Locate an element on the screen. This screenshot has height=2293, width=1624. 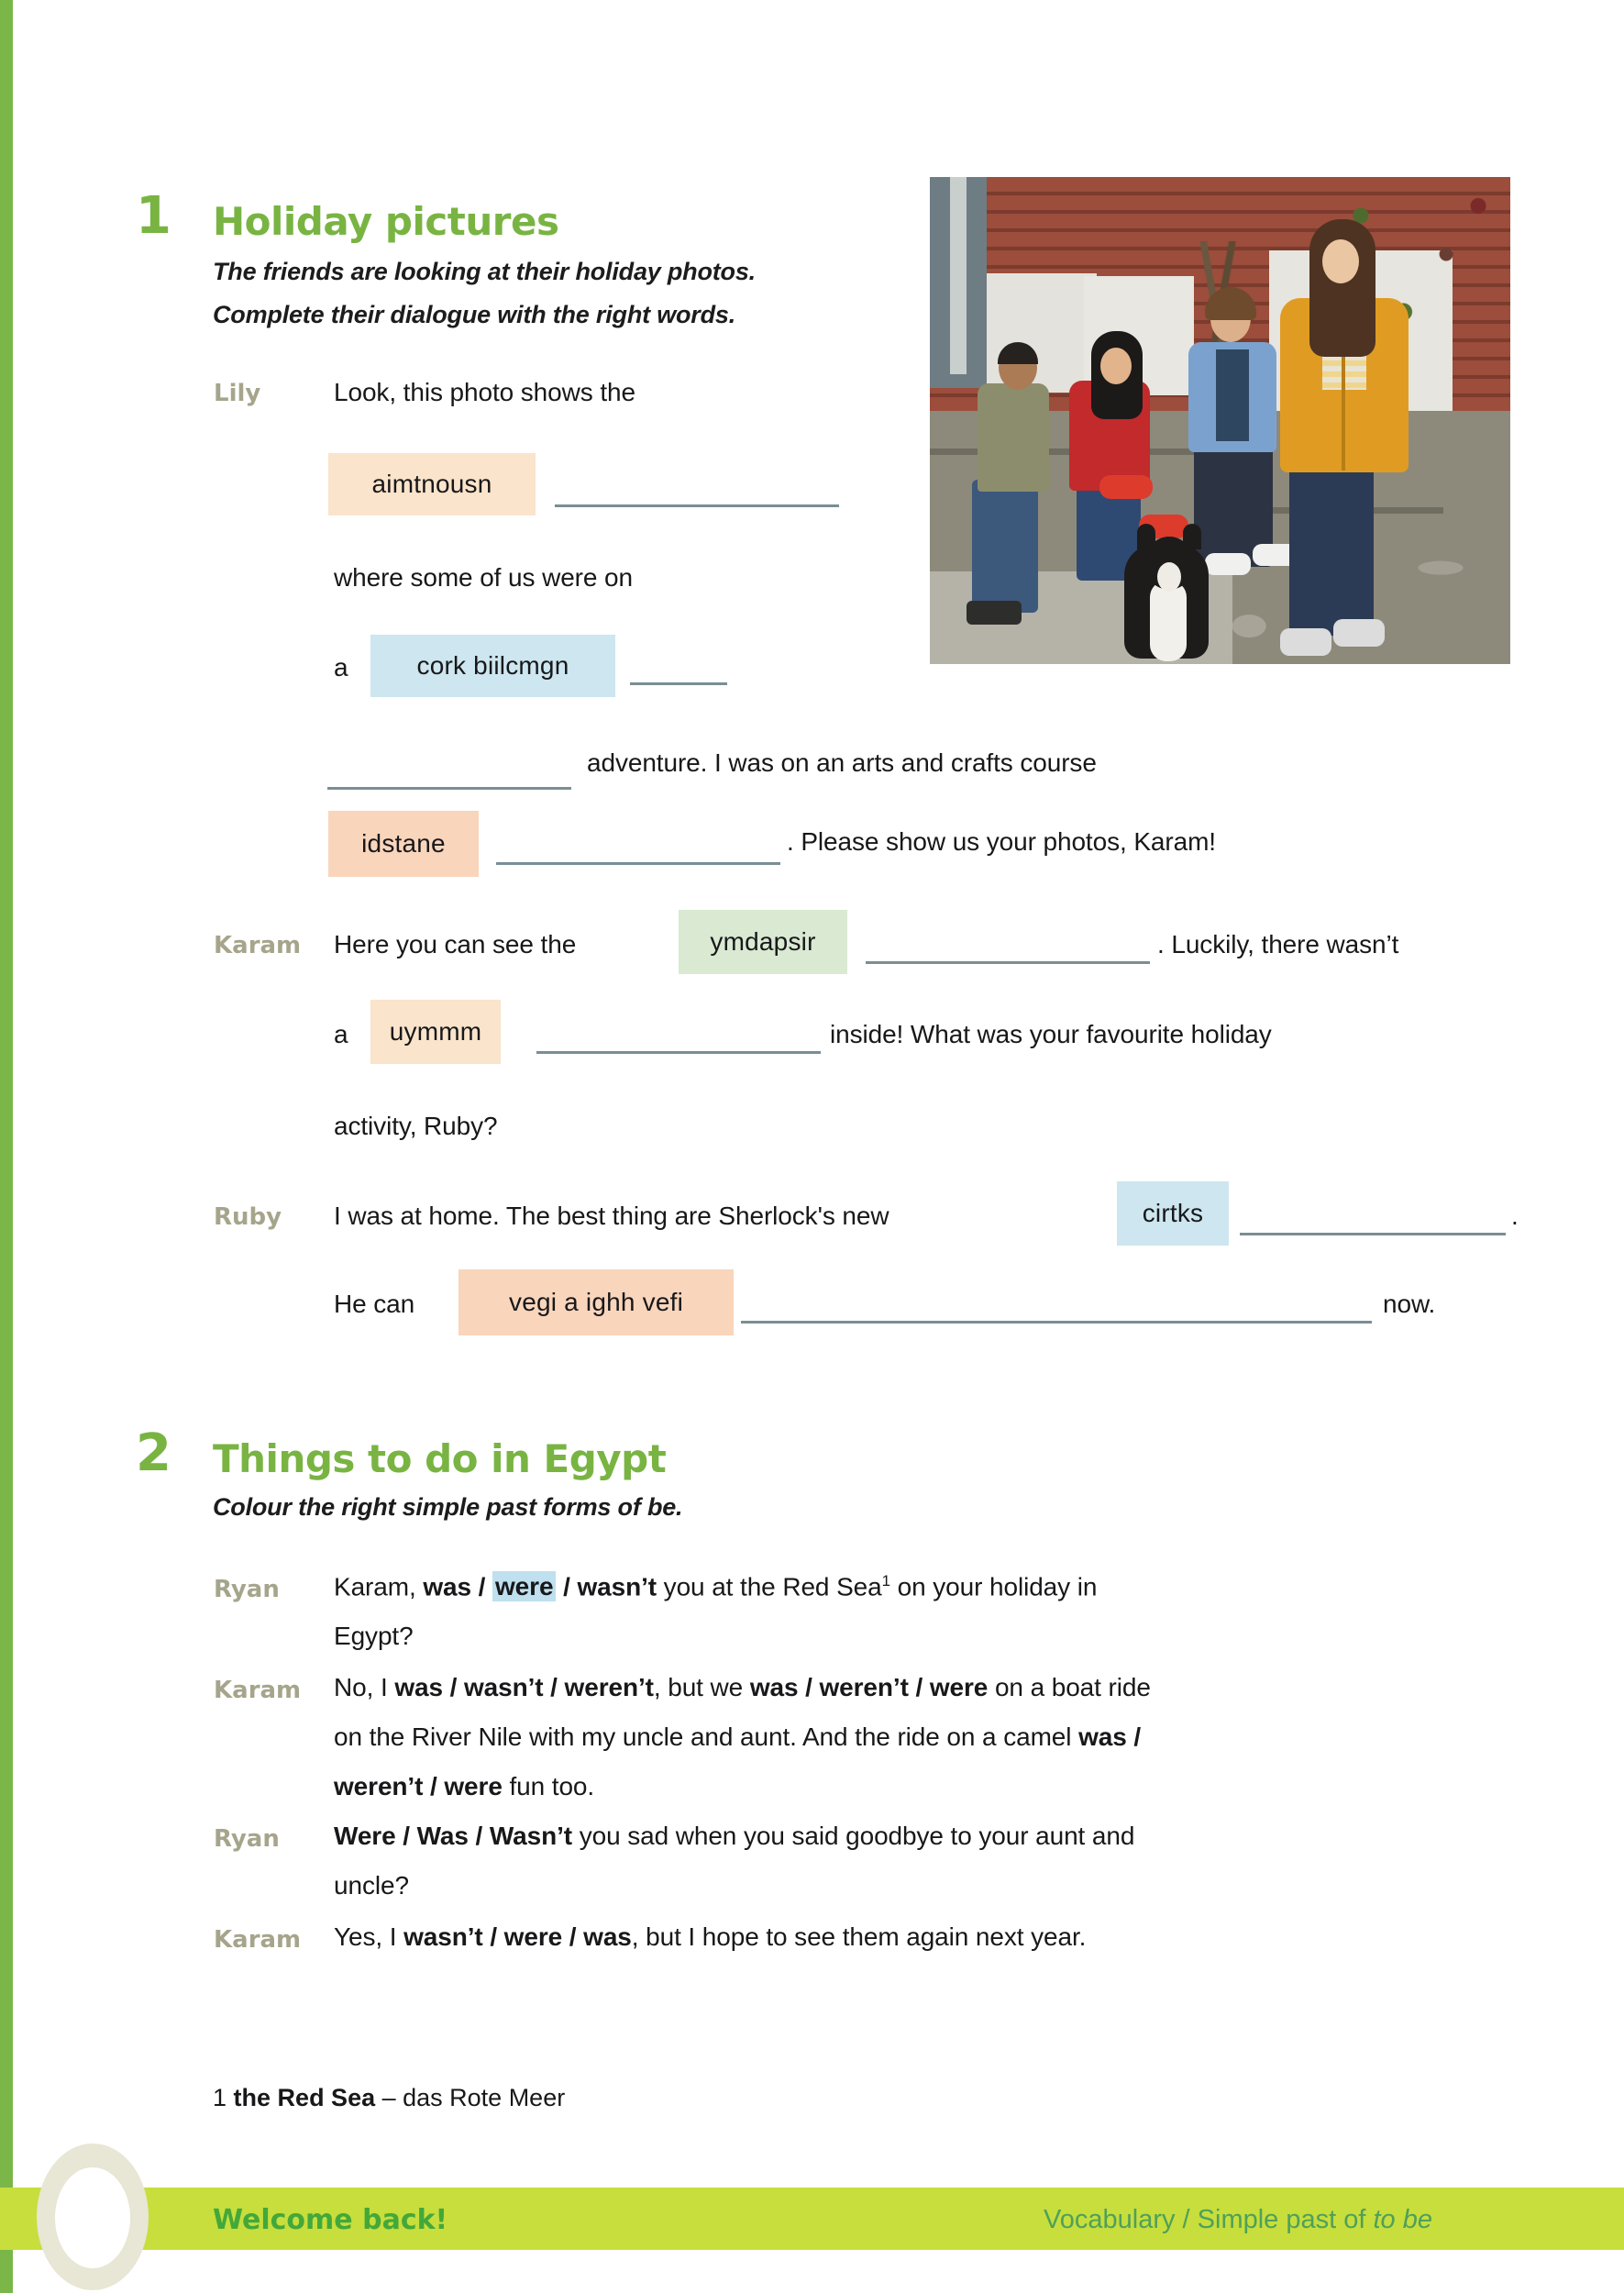
exercise-2-instruction-bold: be is located at coordinates (661, 1507).